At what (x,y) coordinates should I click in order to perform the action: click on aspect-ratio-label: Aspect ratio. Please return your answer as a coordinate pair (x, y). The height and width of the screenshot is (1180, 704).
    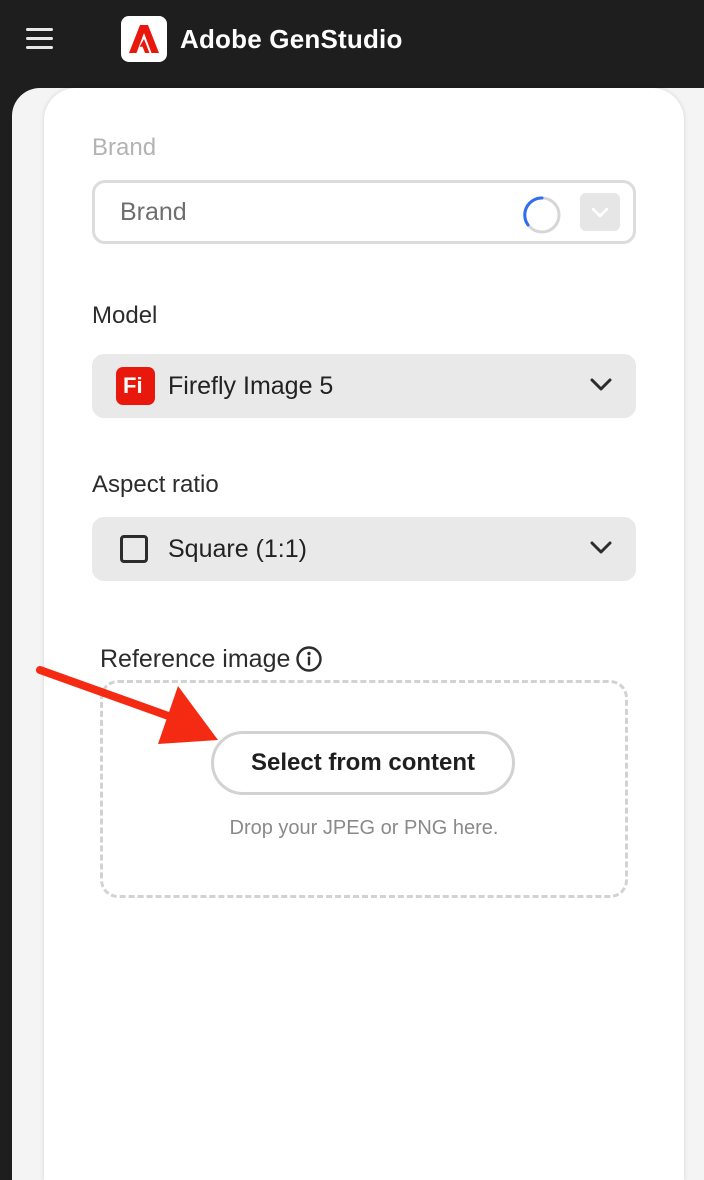
    Looking at the image, I should click on (155, 484).